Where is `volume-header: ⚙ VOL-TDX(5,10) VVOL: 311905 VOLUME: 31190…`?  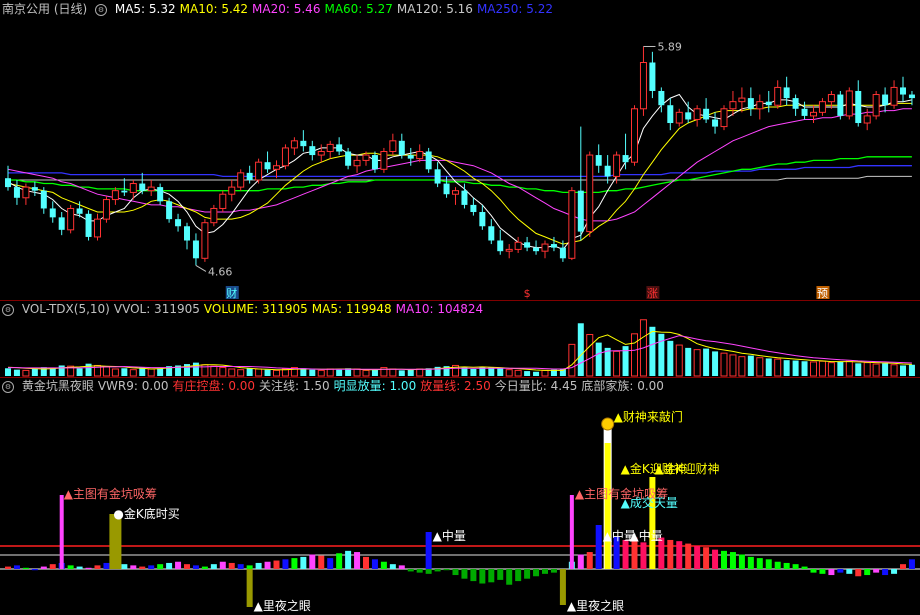 volume-header: ⚙ VOL-TDX(5,10) VVOL: 311905 VOLUME: 31190… is located at coordinates (246, 309).